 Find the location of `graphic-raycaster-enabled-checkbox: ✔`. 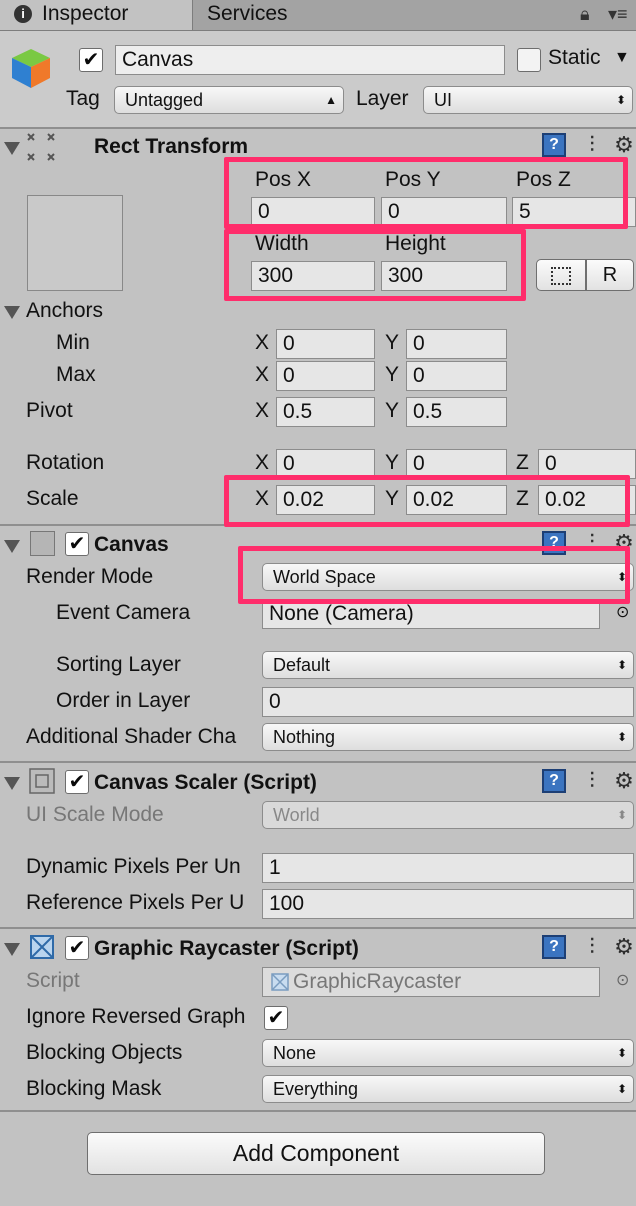

graphic-raycaster-enabled-checkbox: ✔ is located at coordinates (77, 948).